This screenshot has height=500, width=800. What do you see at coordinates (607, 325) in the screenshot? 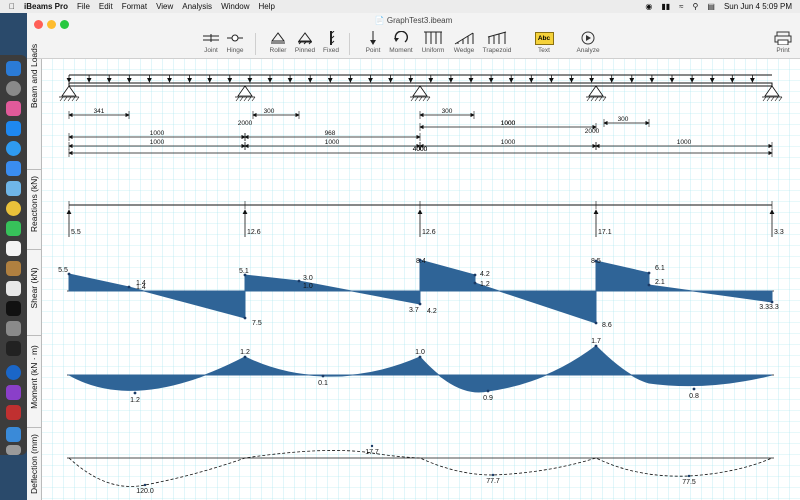
I see `shear-value: 8.6` at bounding box center [607, 325].